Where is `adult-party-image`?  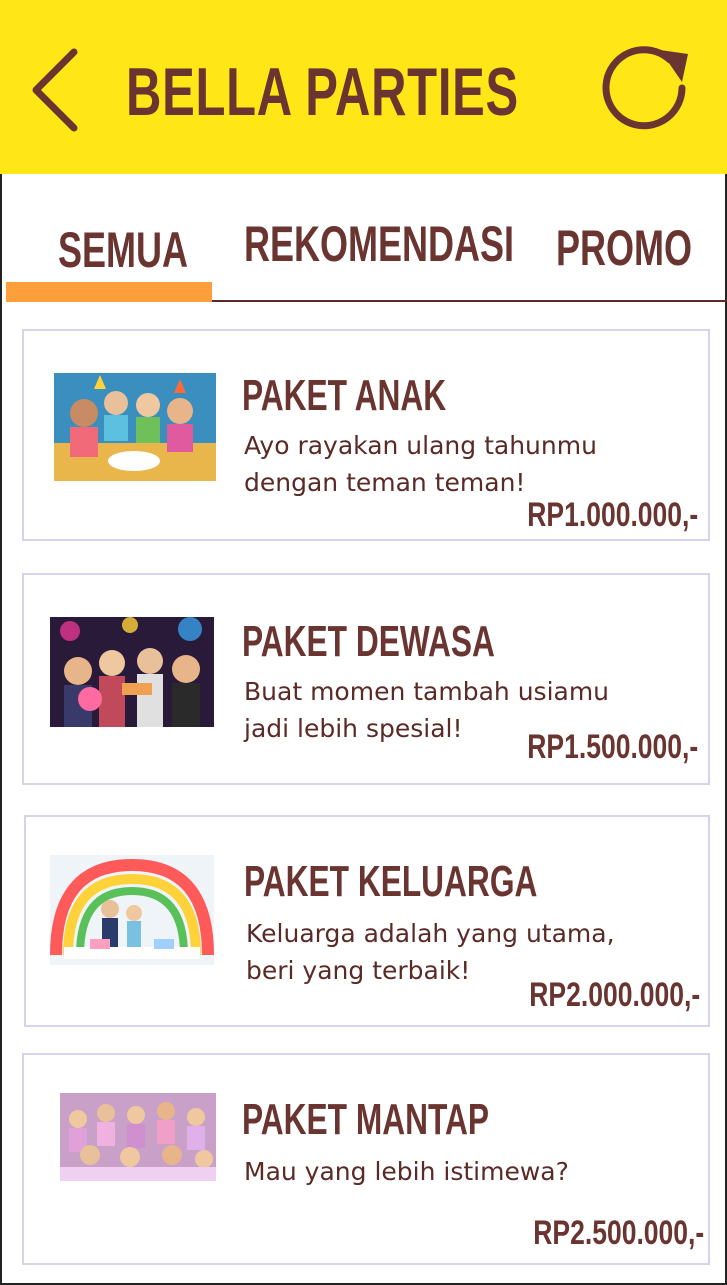 adult-party-image is located at coordinates (132, 672).